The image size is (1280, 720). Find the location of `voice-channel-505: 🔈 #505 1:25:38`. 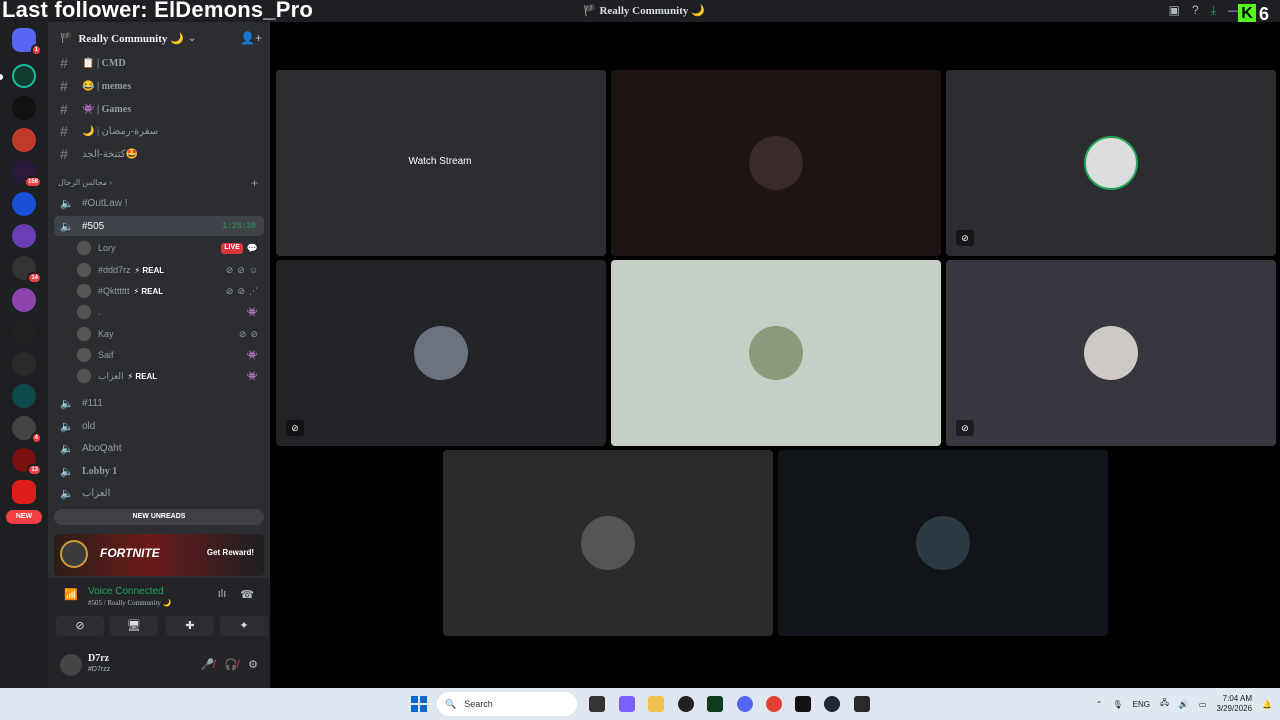

voice-channel-505: 🔈 #505 1:25:38 is located at coordinates (159, 226).